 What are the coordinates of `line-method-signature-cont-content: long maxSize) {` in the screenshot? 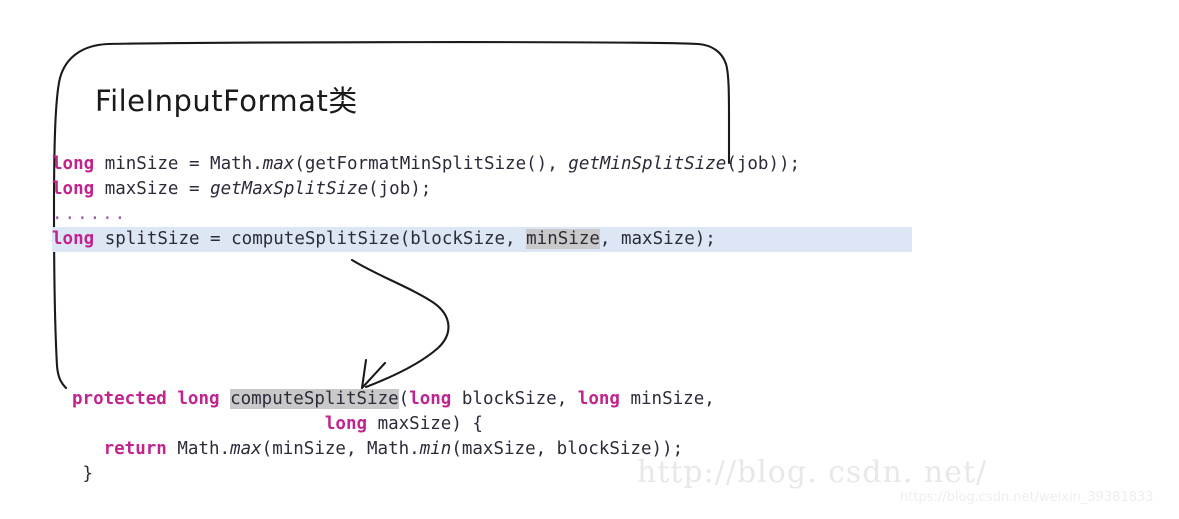 It's located at (277, 424).